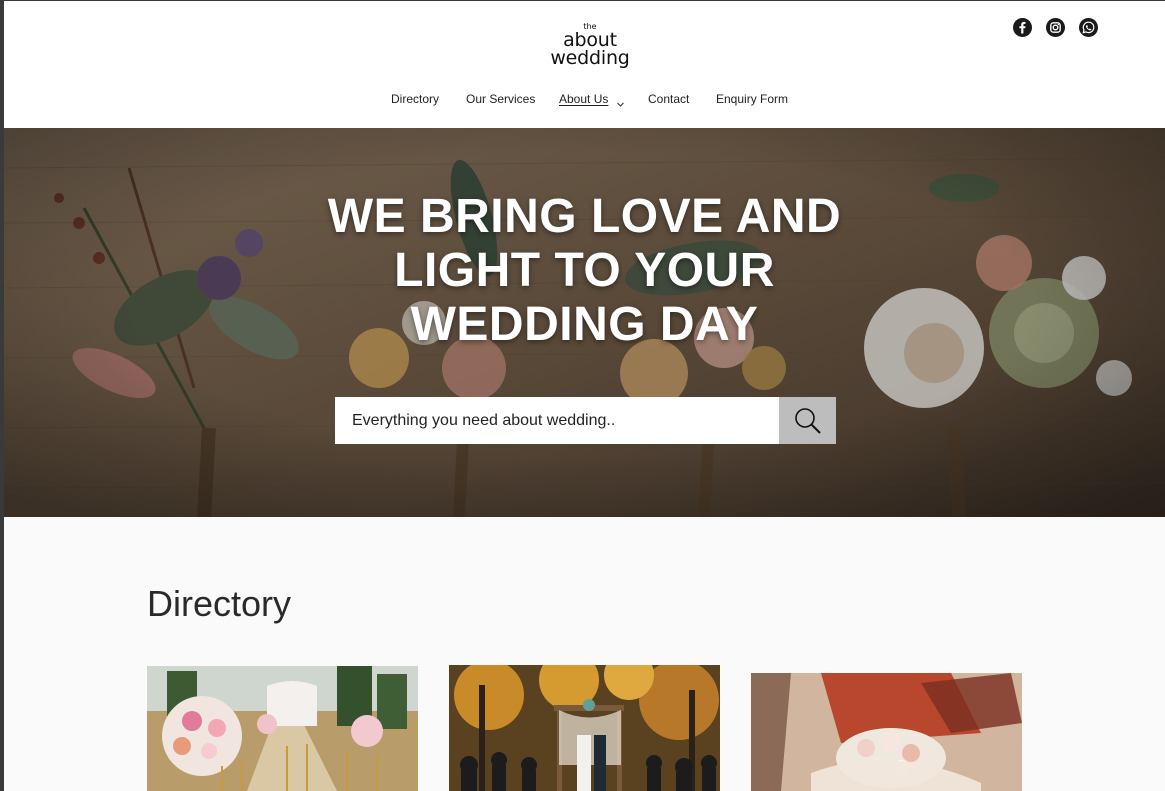 The height and width of the screenshot is (791, 1165). What do you see at coordinates (584, 216) in the screenshot?
I see `hero-title-line-1: WE BRING LOVE AND` at bounding box center [584, 216].